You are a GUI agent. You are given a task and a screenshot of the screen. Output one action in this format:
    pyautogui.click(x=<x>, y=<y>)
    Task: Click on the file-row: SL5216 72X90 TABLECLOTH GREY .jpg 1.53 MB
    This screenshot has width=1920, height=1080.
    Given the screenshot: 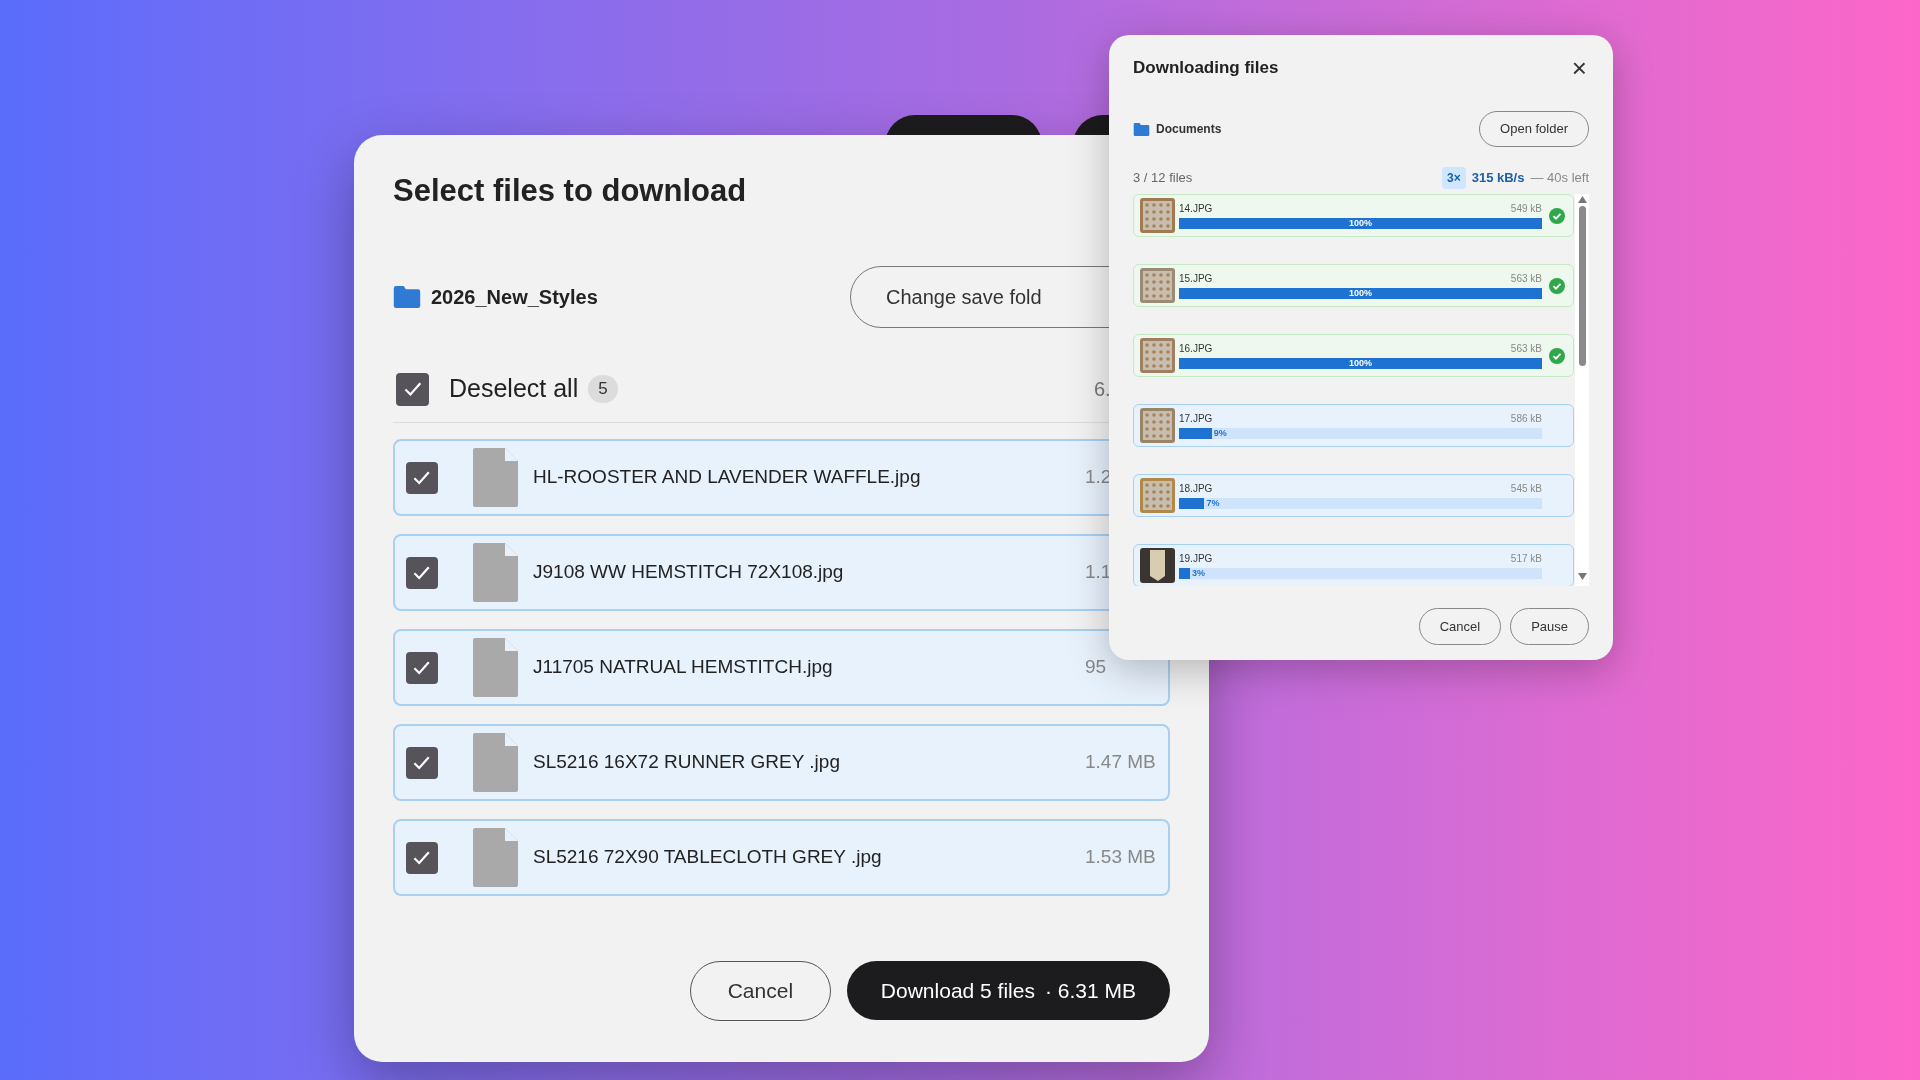 What is the action you would take?
    pyautogui.click(x=781, y=857)
    